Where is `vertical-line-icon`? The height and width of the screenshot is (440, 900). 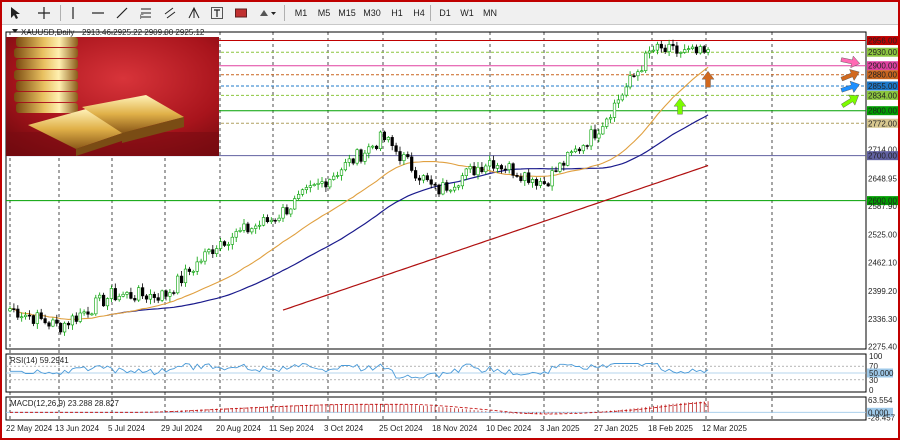 vertical-line-icon is located at coordinates (73, 13).